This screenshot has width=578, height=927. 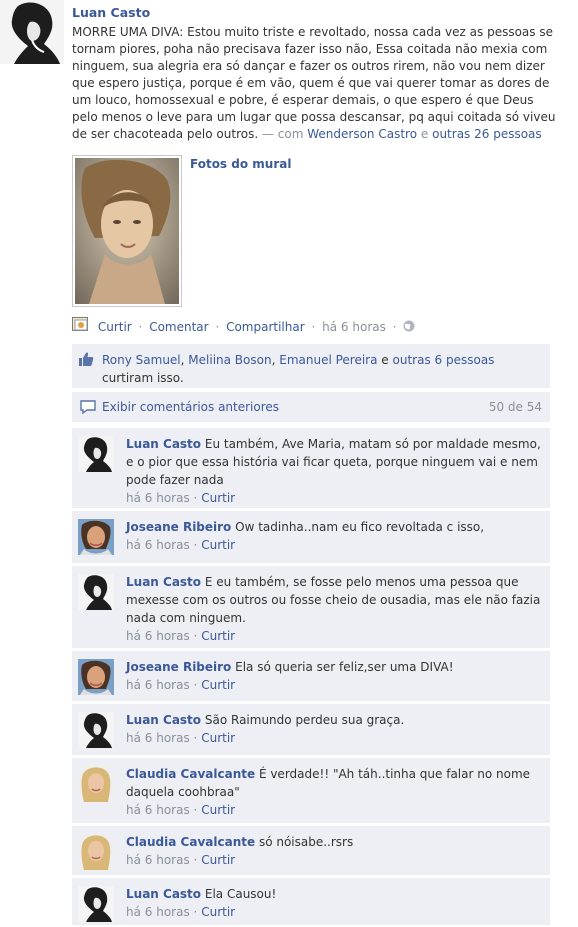 I want to click on post-photo, so click(x=127, y=231).